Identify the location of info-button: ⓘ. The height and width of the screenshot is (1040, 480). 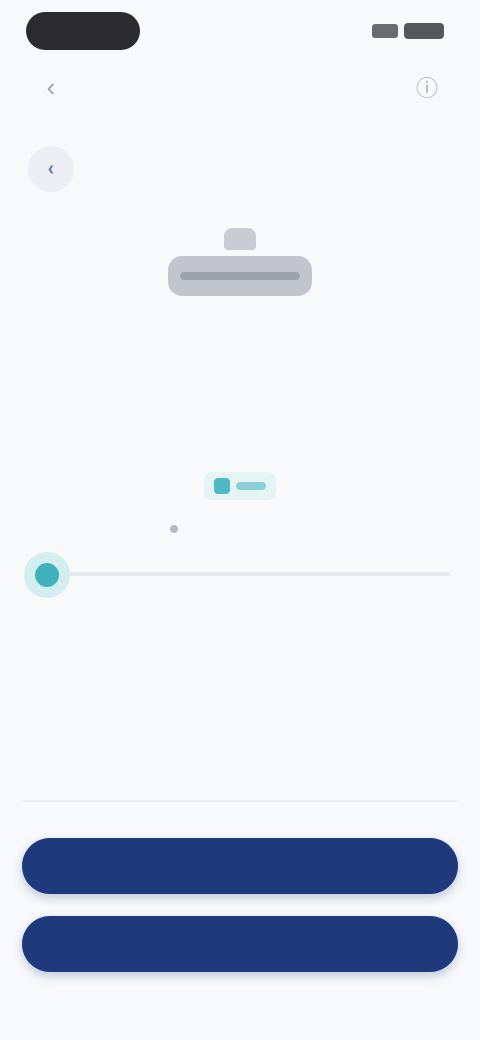
(427, 87).